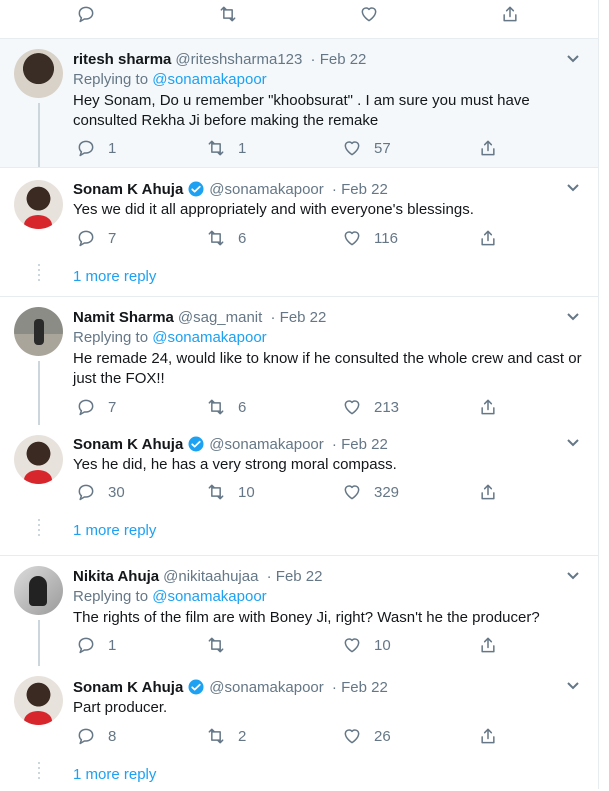  What do you see at coordinates (387, 407) in the screenshot?
I see `like-count: 213` at bounding box center [387, 407].